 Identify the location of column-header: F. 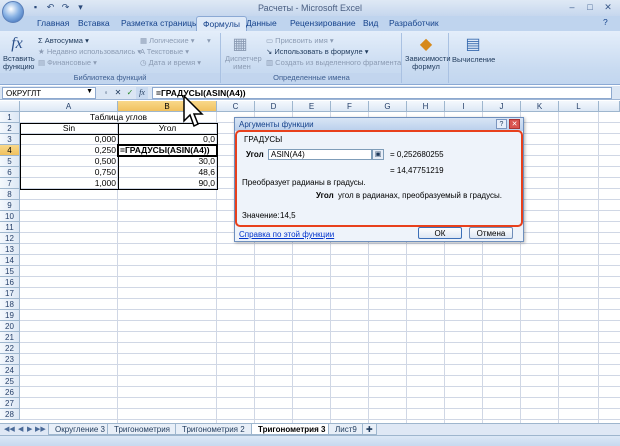
(350, 106).